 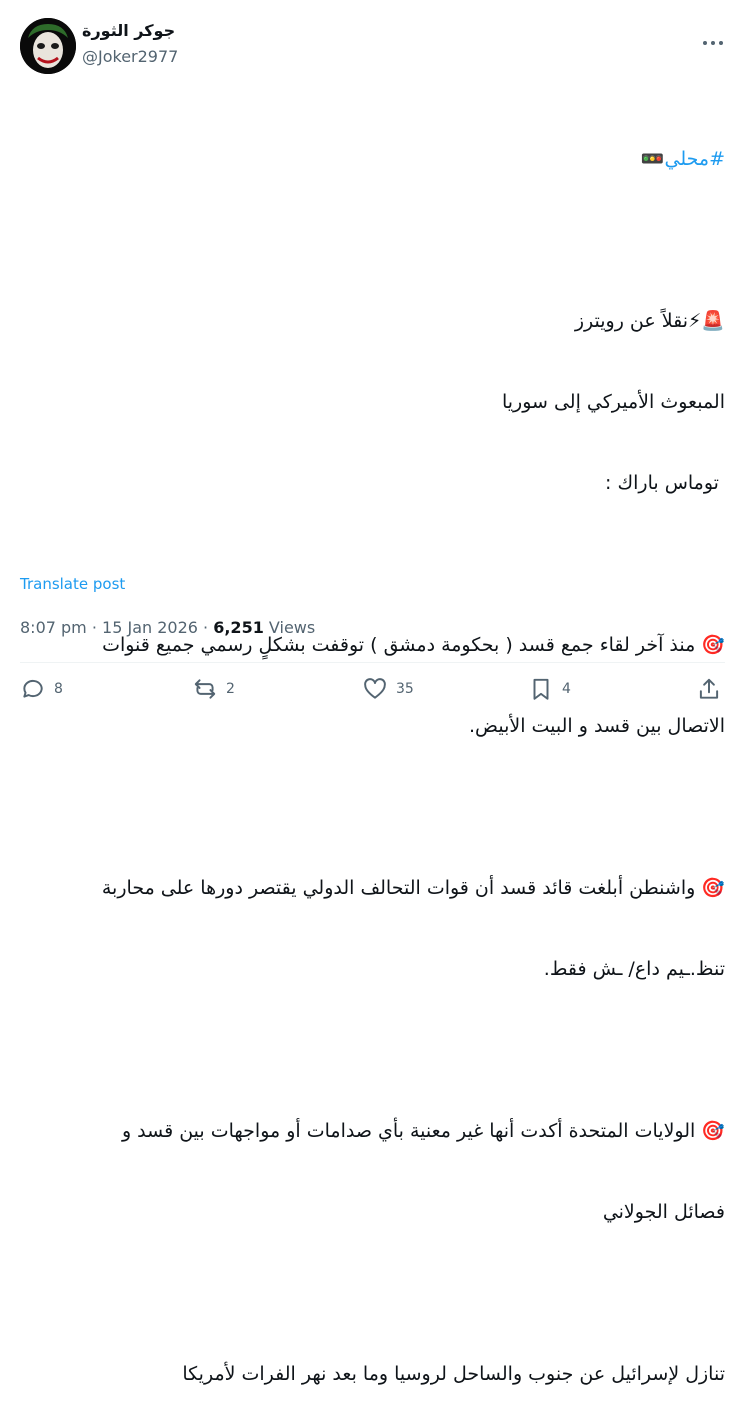 I want to click on hashtag-link: #محلي, so click(x=695, y=159).